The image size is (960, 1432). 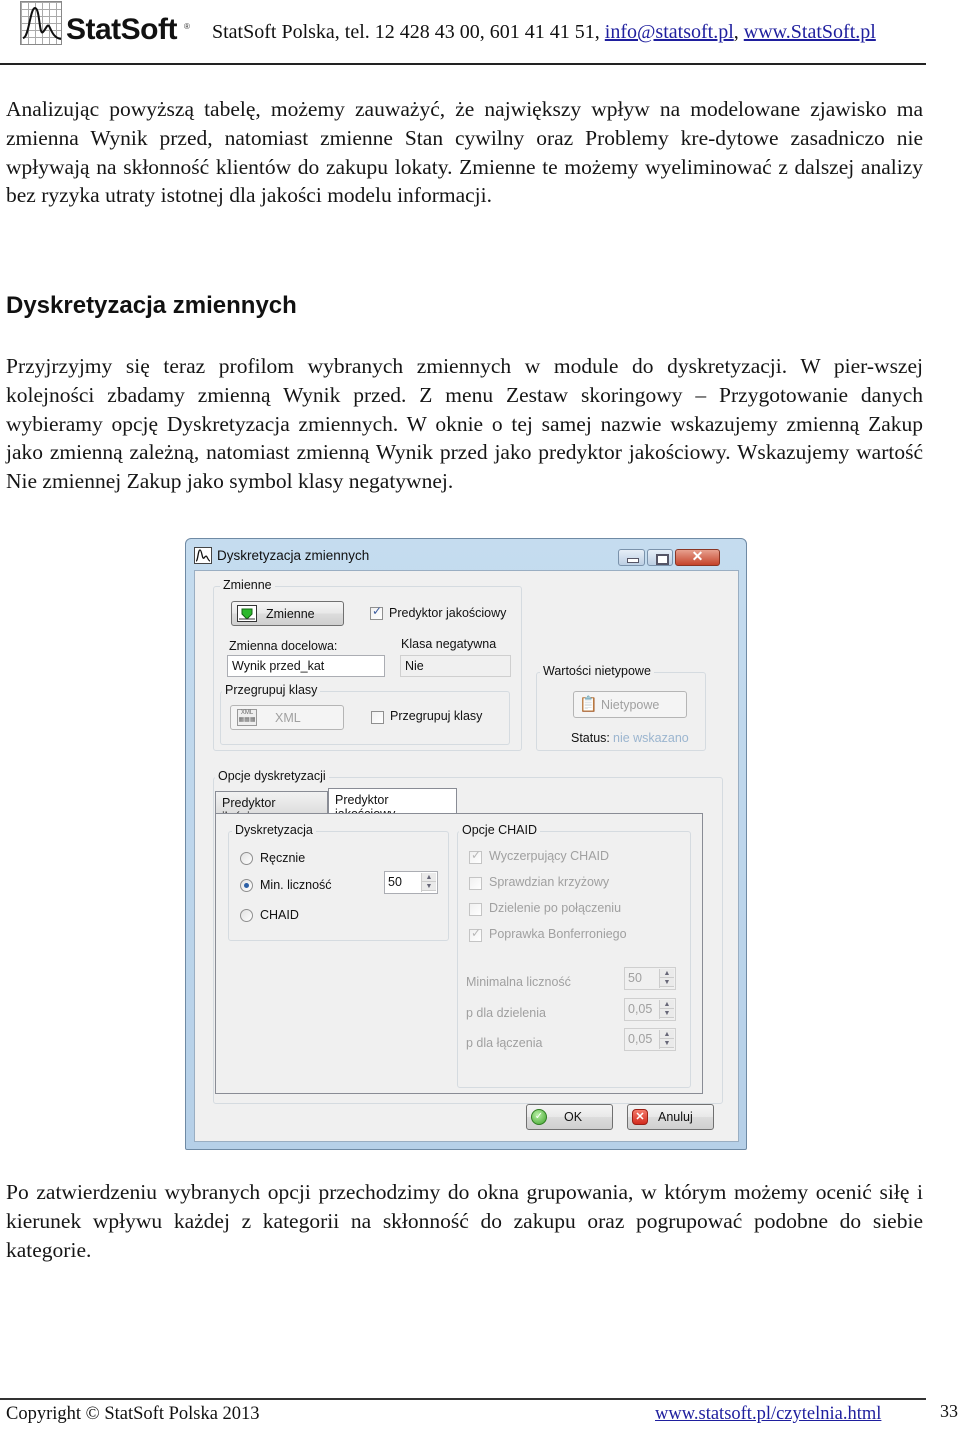 I want to click on registered-mark: ®, so click(x=187, y=26).